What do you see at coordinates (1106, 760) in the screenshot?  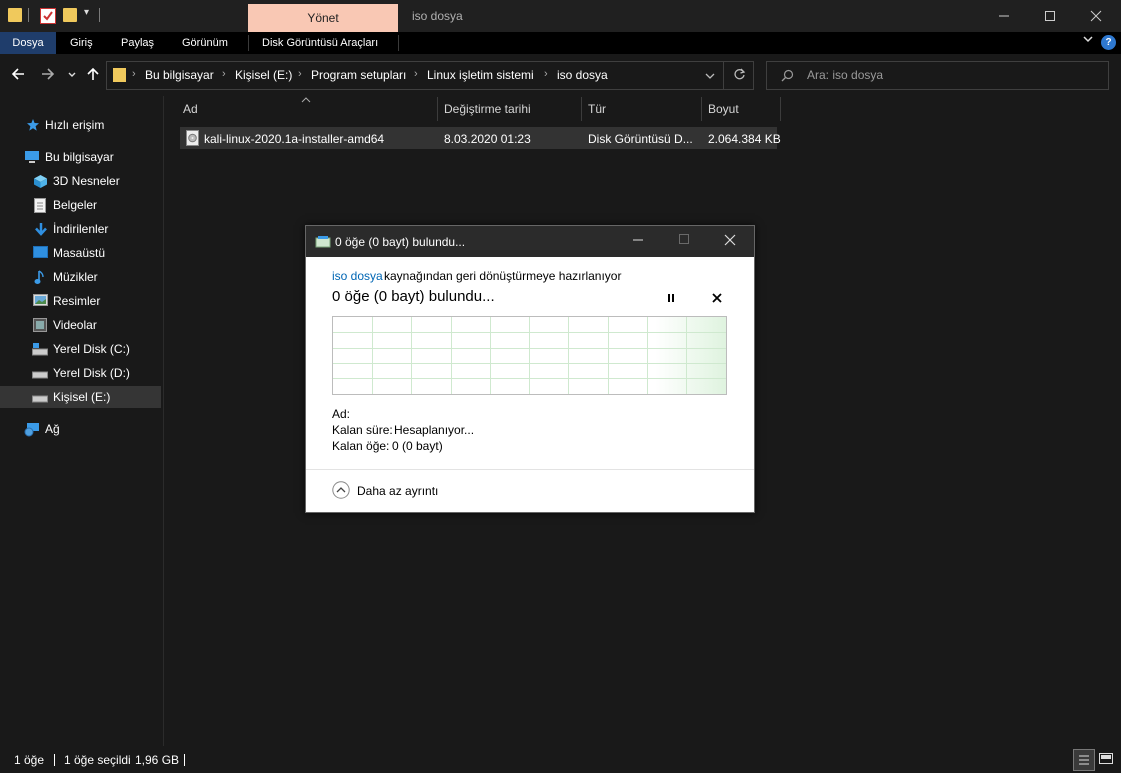 I see `large-icons-view-button` at bounding box center [1106, 760].